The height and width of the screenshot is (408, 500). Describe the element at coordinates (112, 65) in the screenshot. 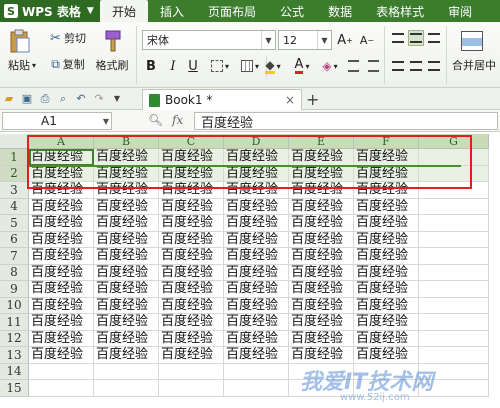

I see `format-painter-button: 格式刷` at that location.